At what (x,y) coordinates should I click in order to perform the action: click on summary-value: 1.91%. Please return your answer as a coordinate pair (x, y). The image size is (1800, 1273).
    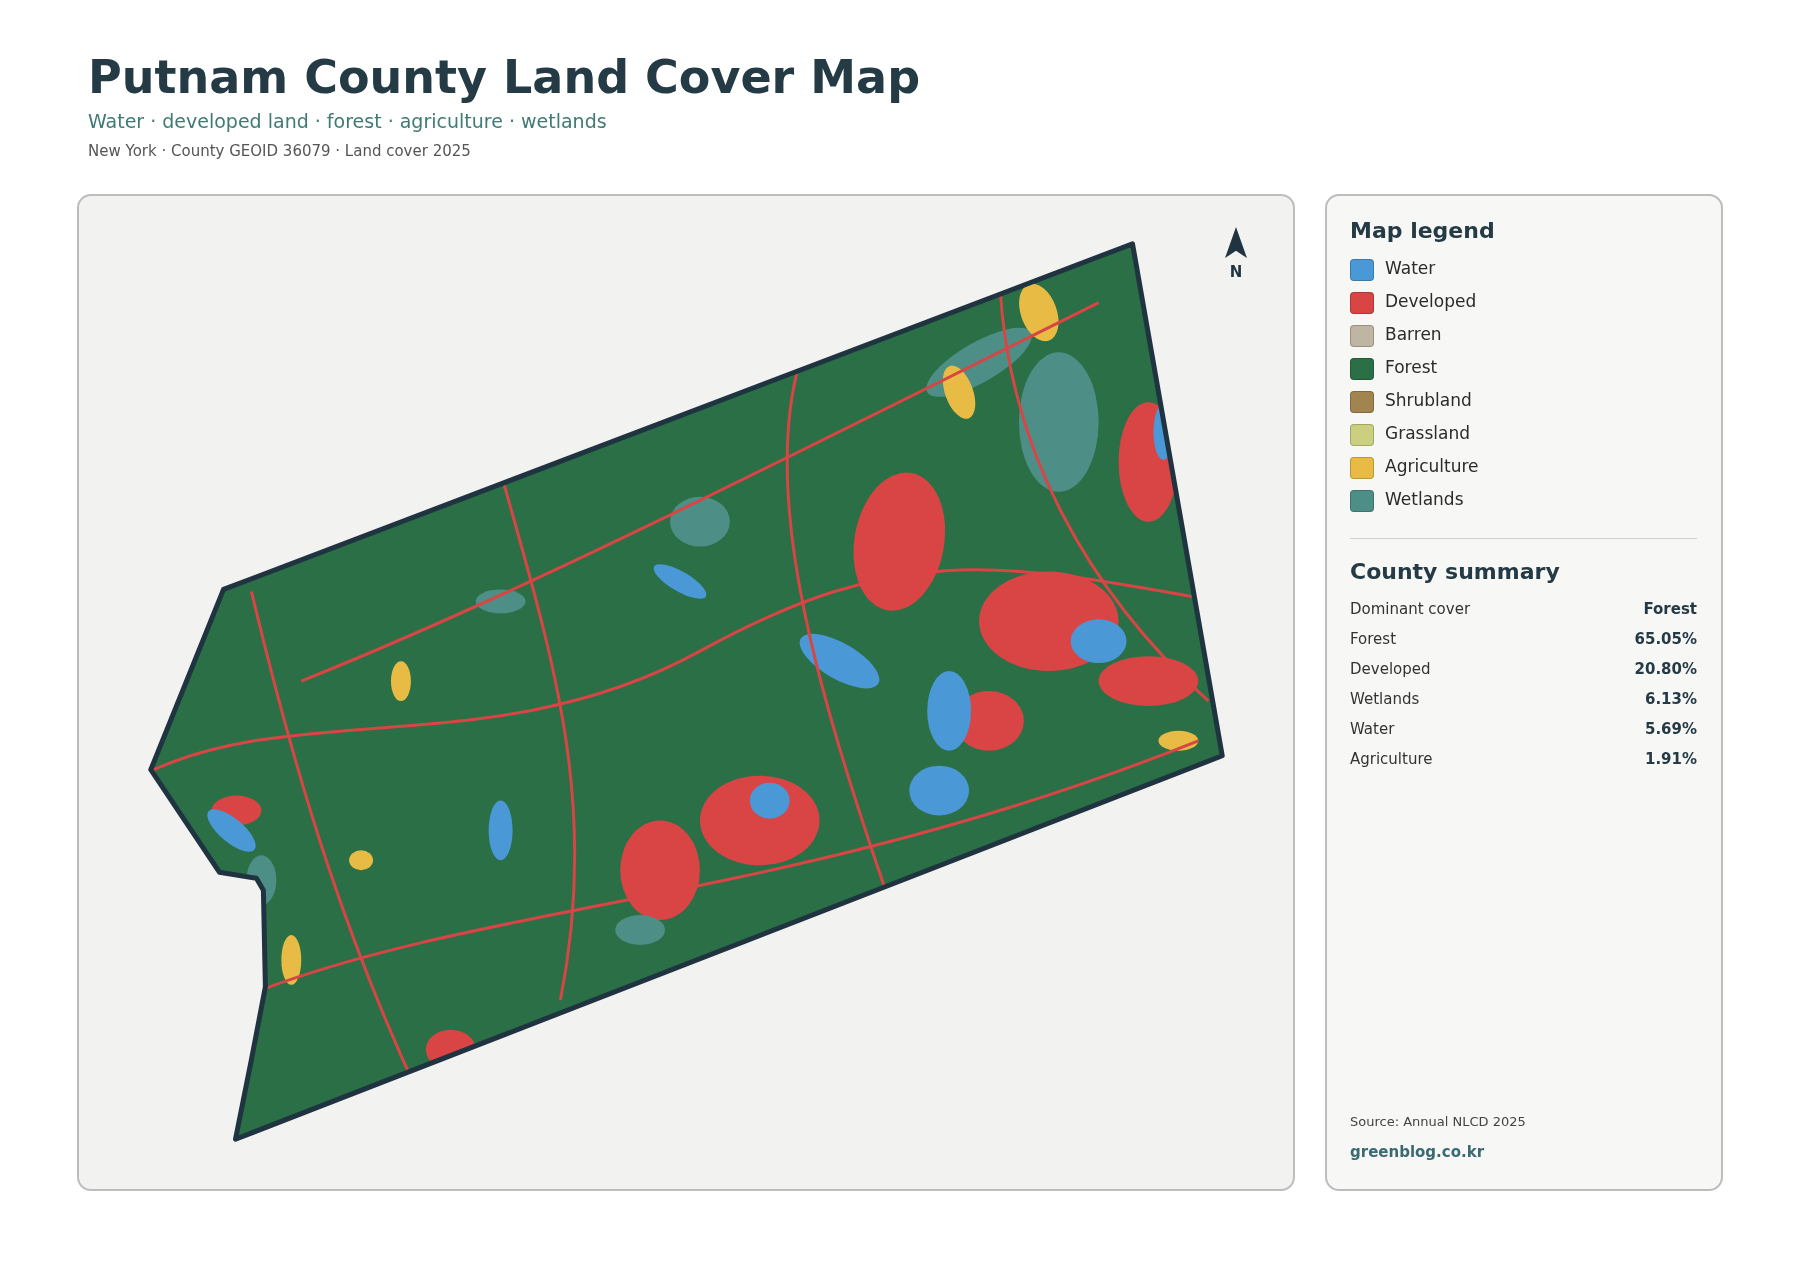
    Looking at the image, I should click on (1670, 759).